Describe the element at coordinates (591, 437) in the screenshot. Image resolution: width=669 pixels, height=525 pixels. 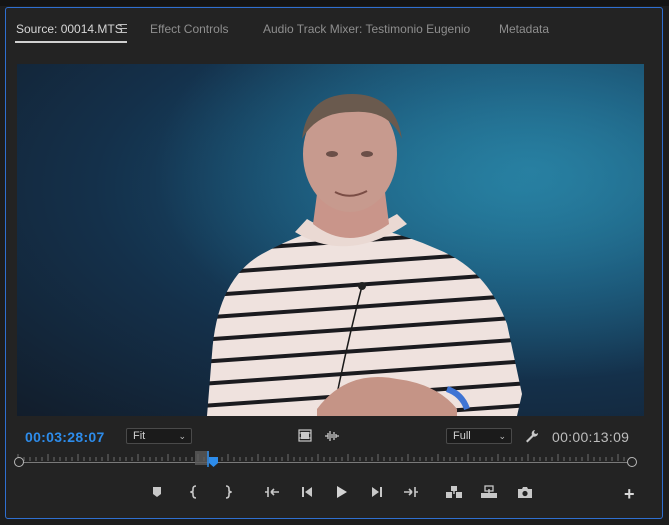
I see `duration-timecode: 00:00:13:09` at that location.